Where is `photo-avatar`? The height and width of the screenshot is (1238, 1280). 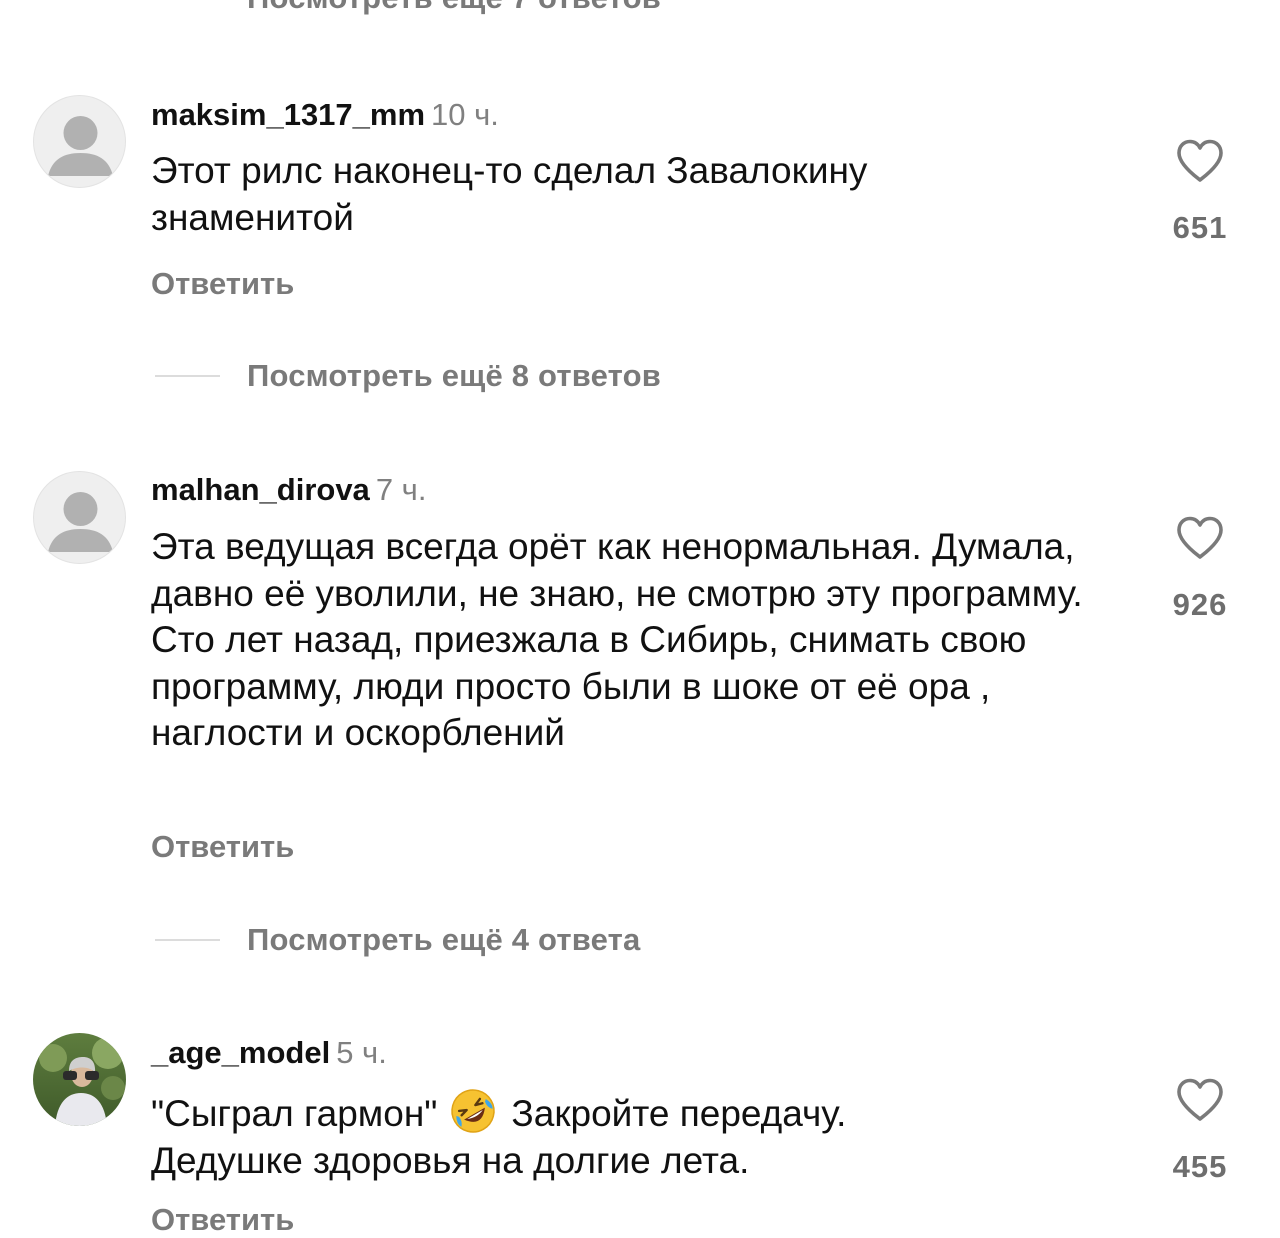
photo-avatar is located at coordinates (79, 1079).